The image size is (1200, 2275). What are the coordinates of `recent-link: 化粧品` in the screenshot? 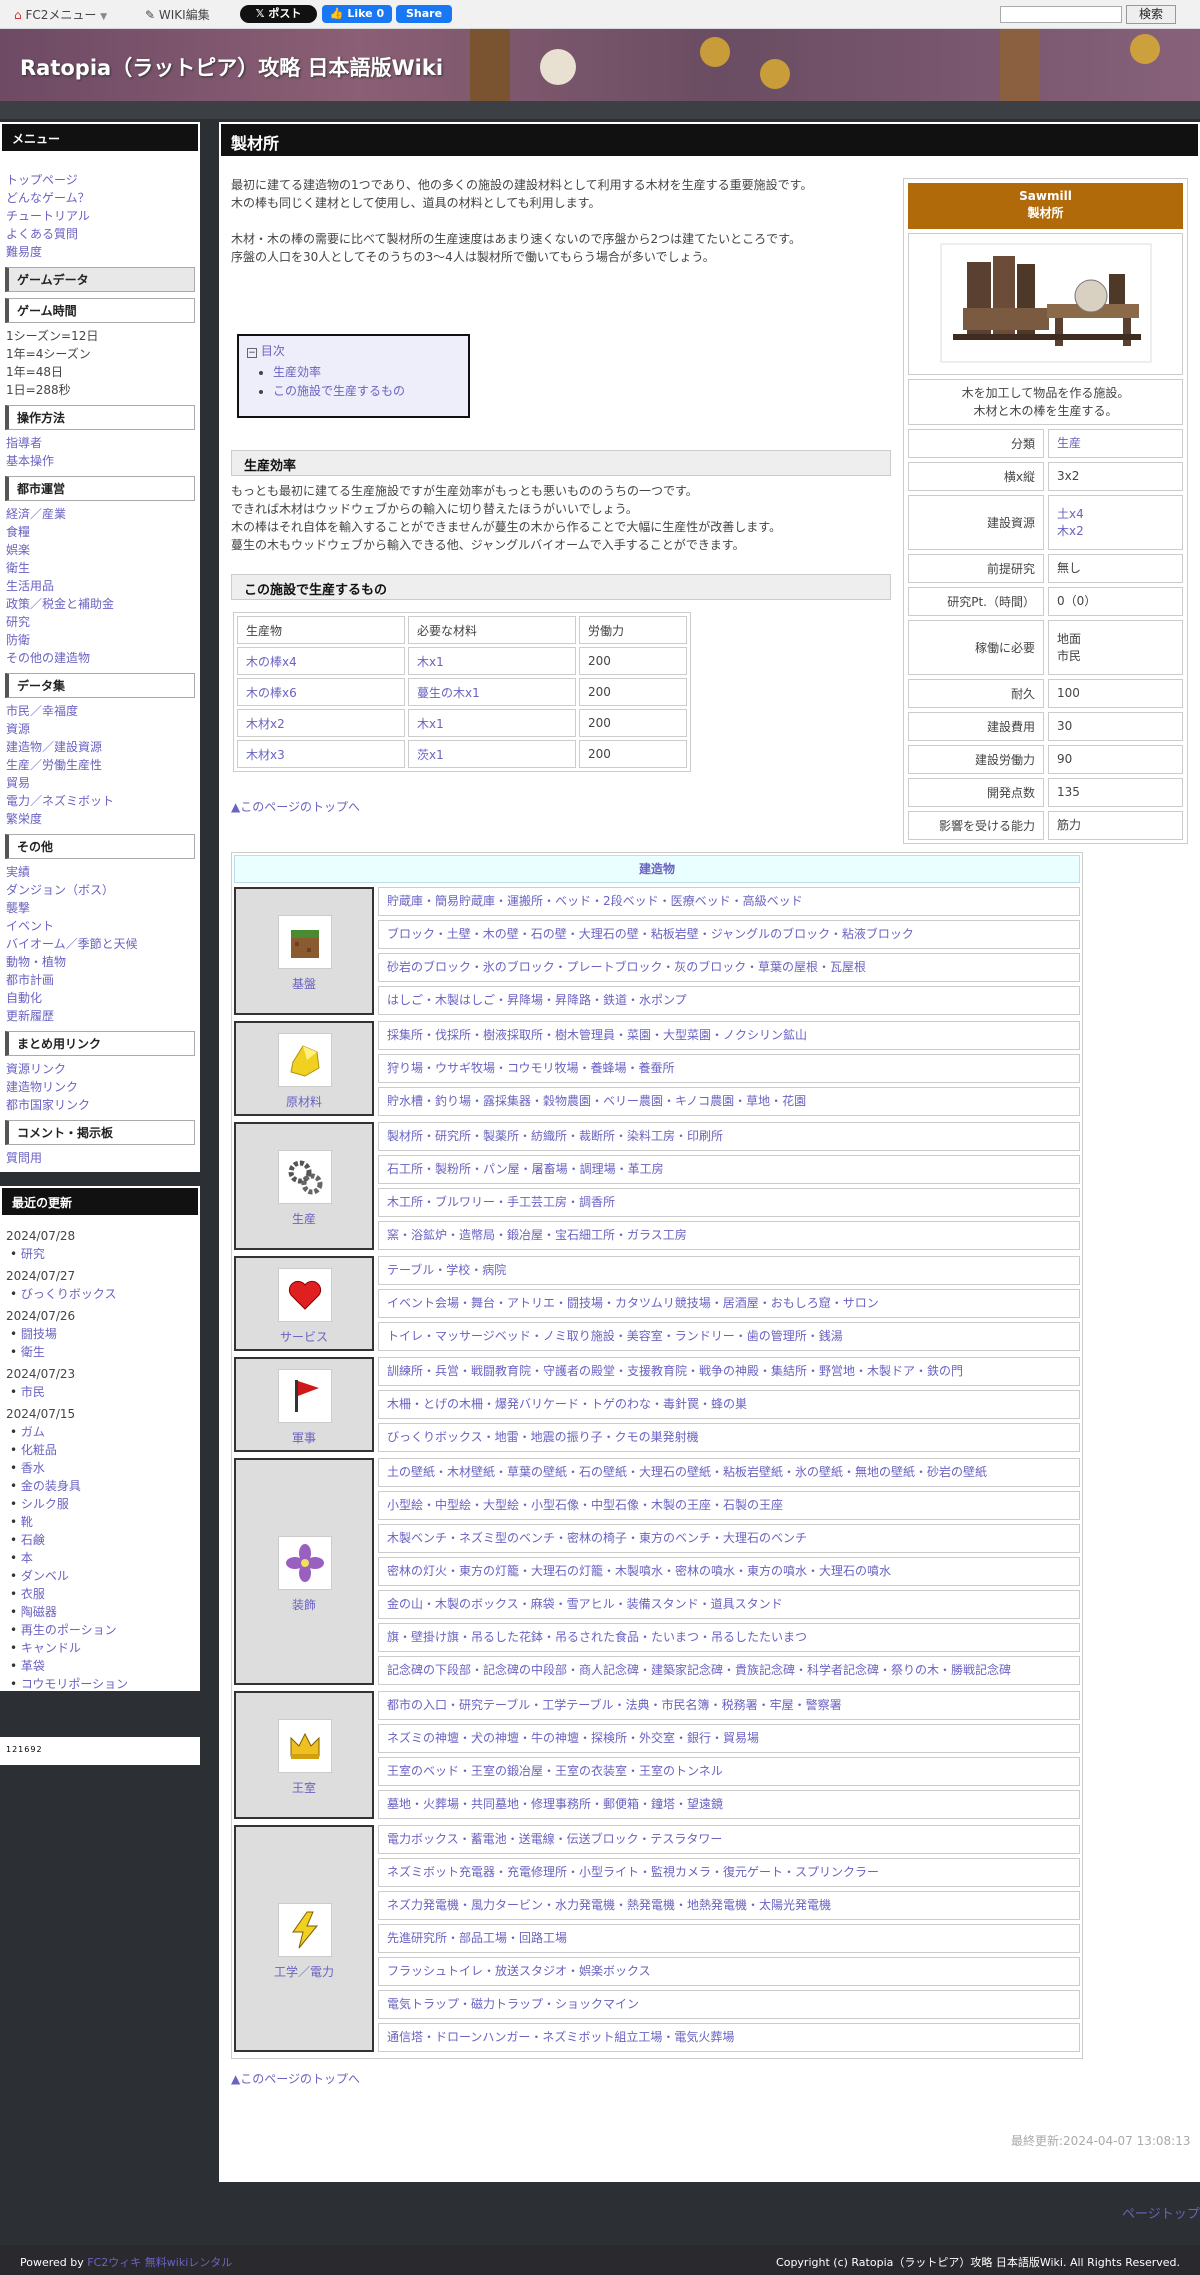 It's located at (100, 1450).